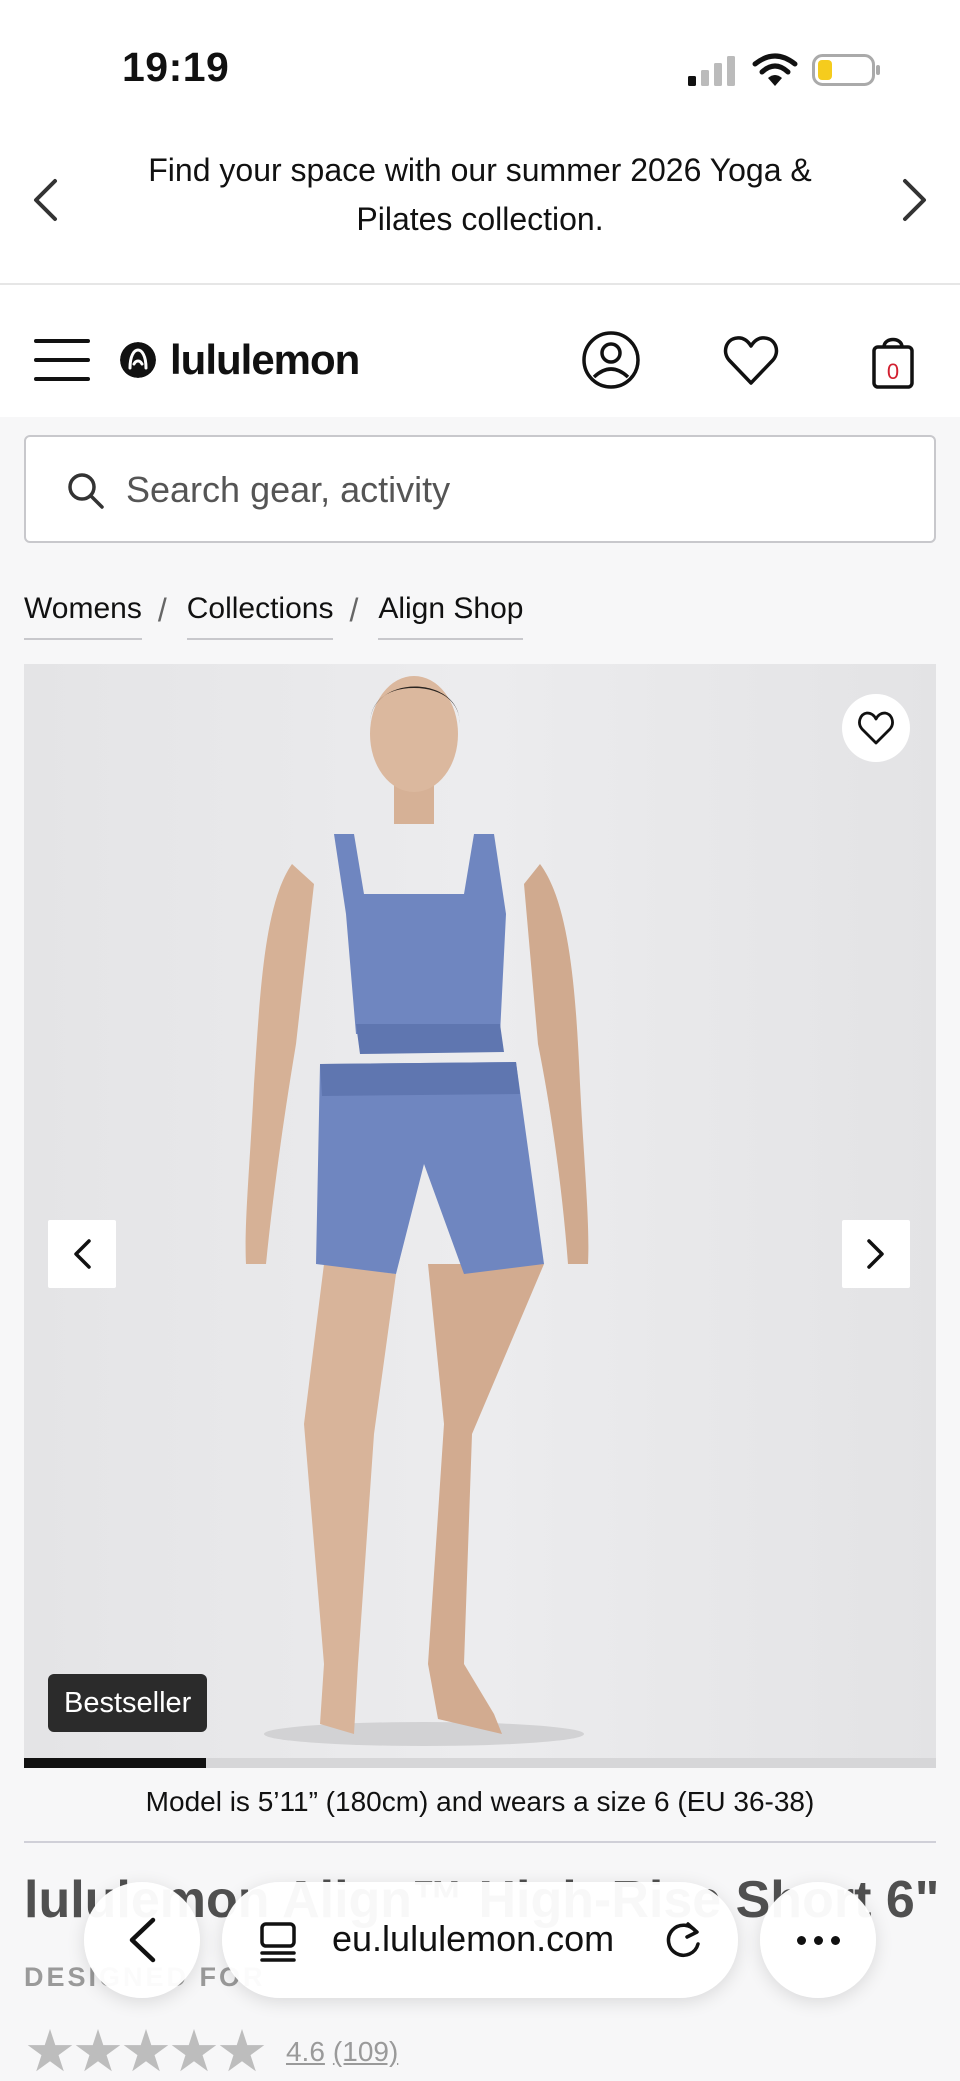 The height and width of the screenshot is (2081, 960). I want to click on status-time: 19:19, so click(176, 67).